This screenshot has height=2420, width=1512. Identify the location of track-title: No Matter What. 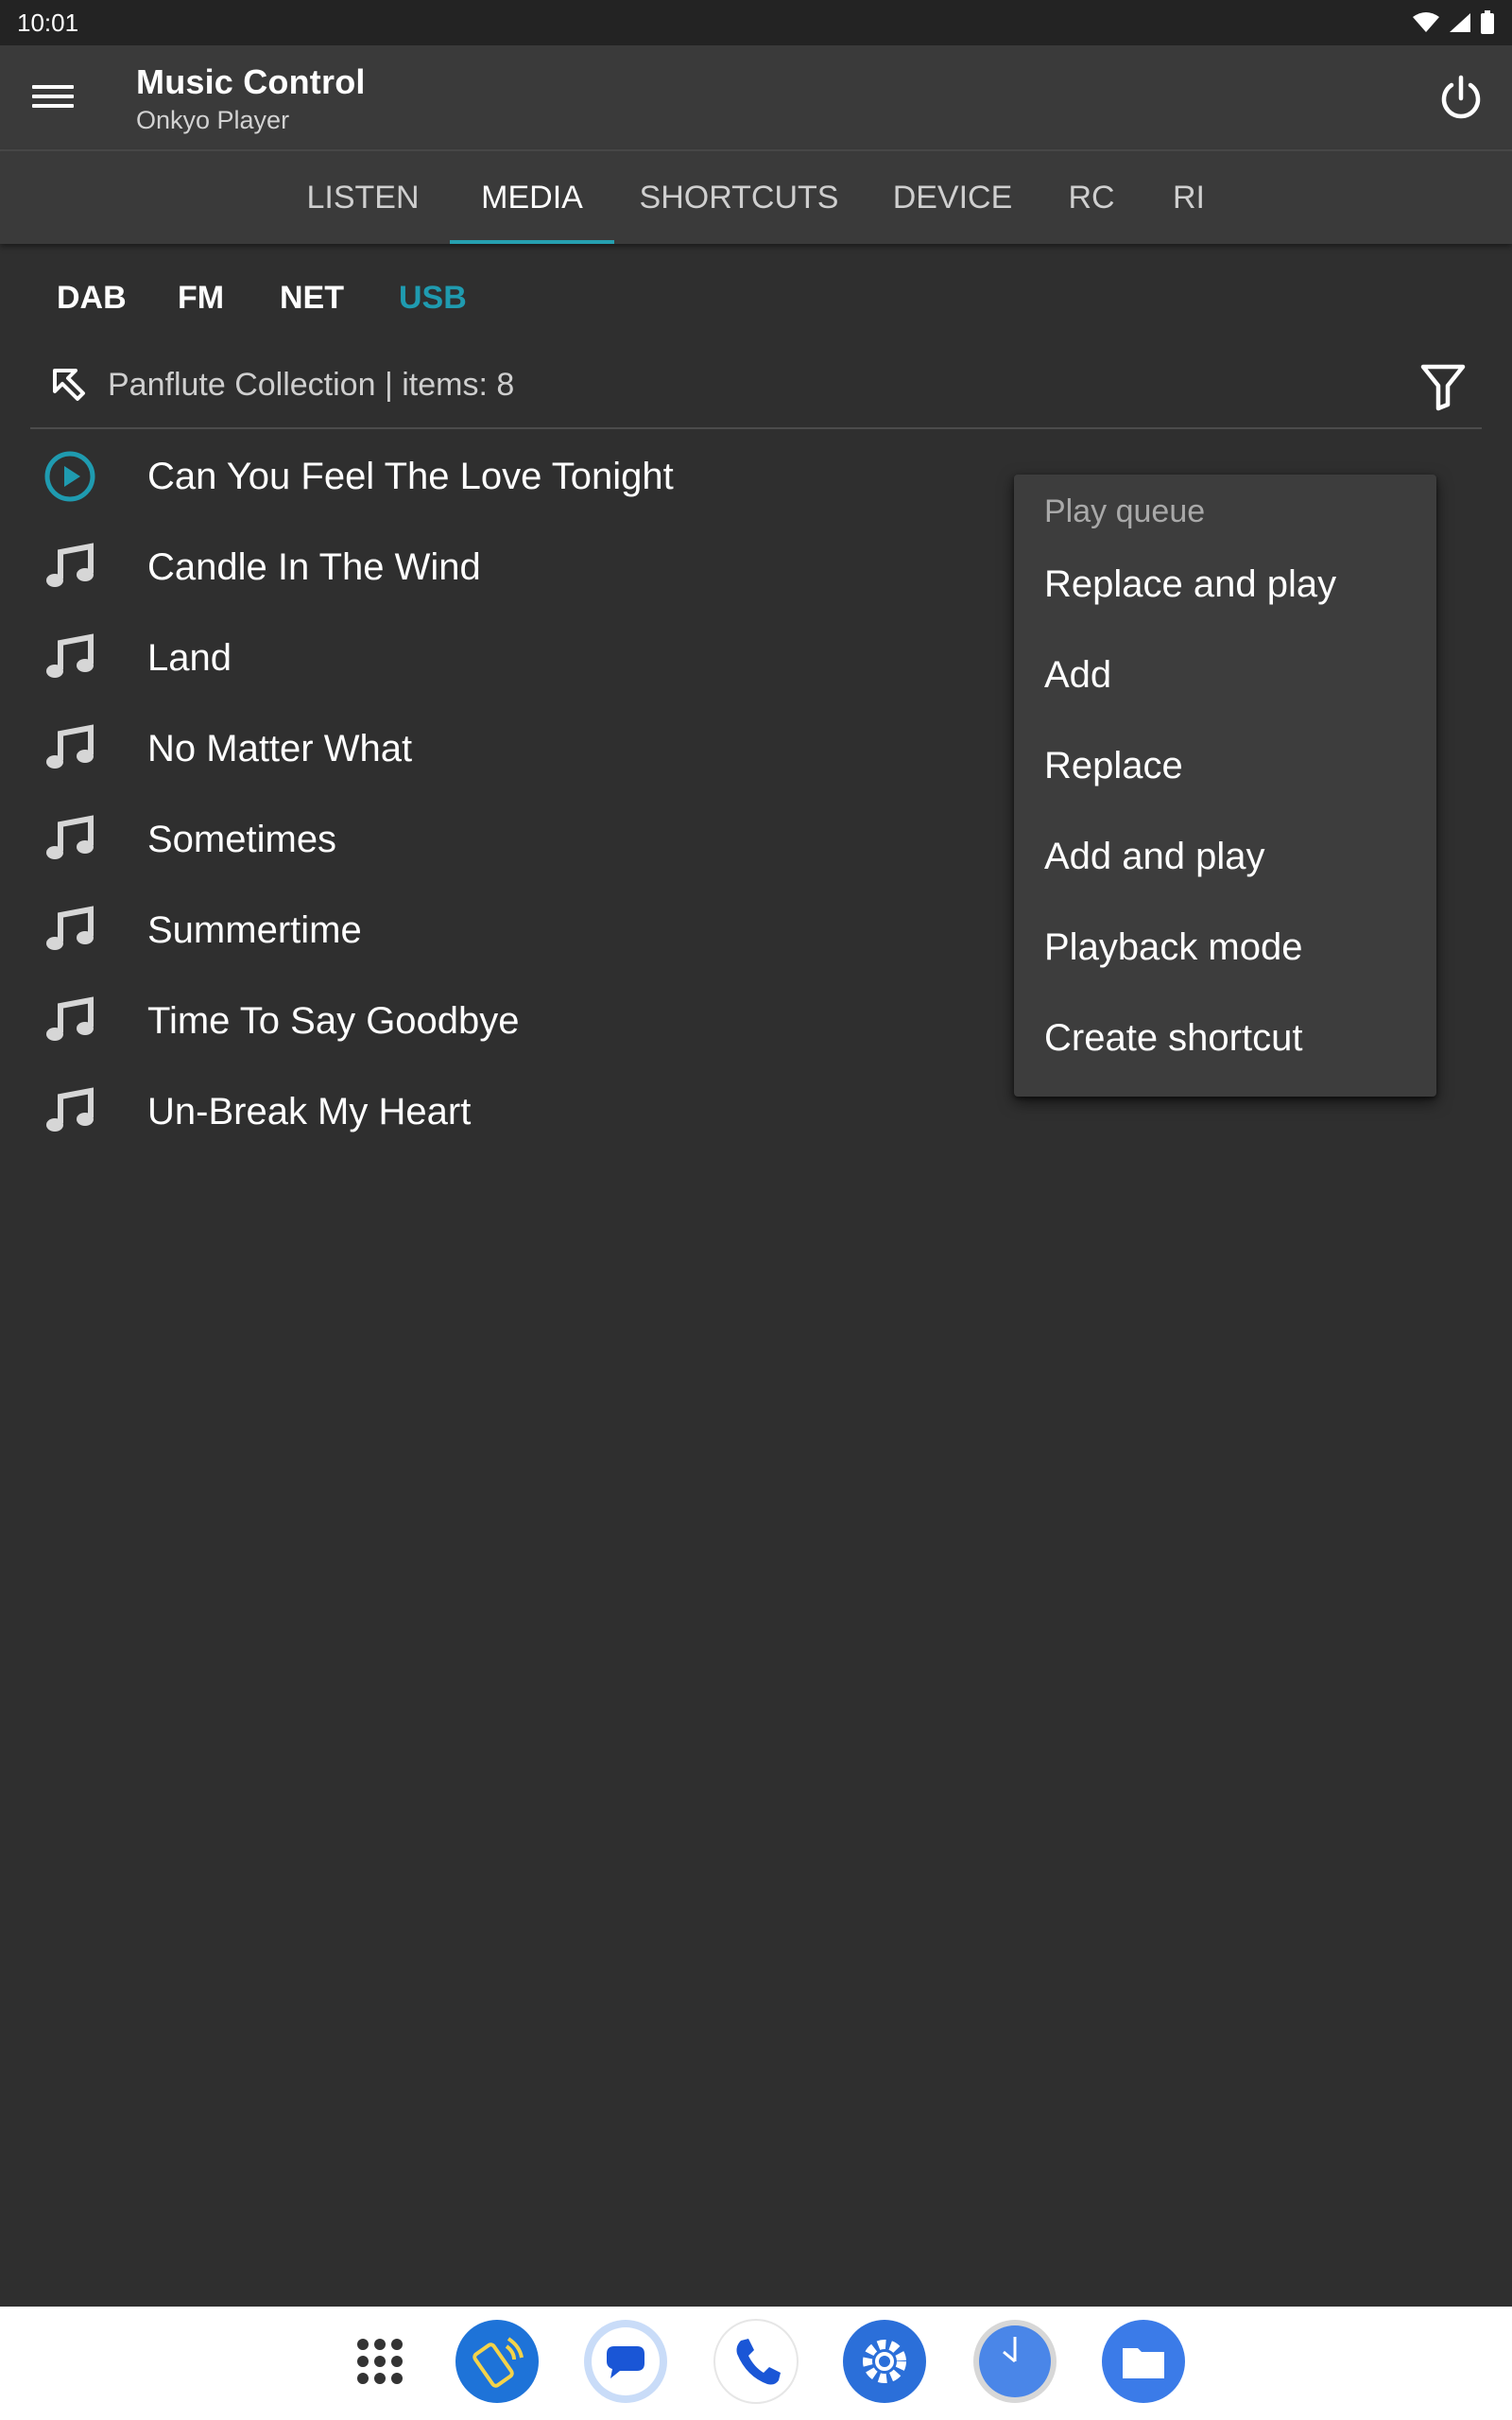
(280, 748).